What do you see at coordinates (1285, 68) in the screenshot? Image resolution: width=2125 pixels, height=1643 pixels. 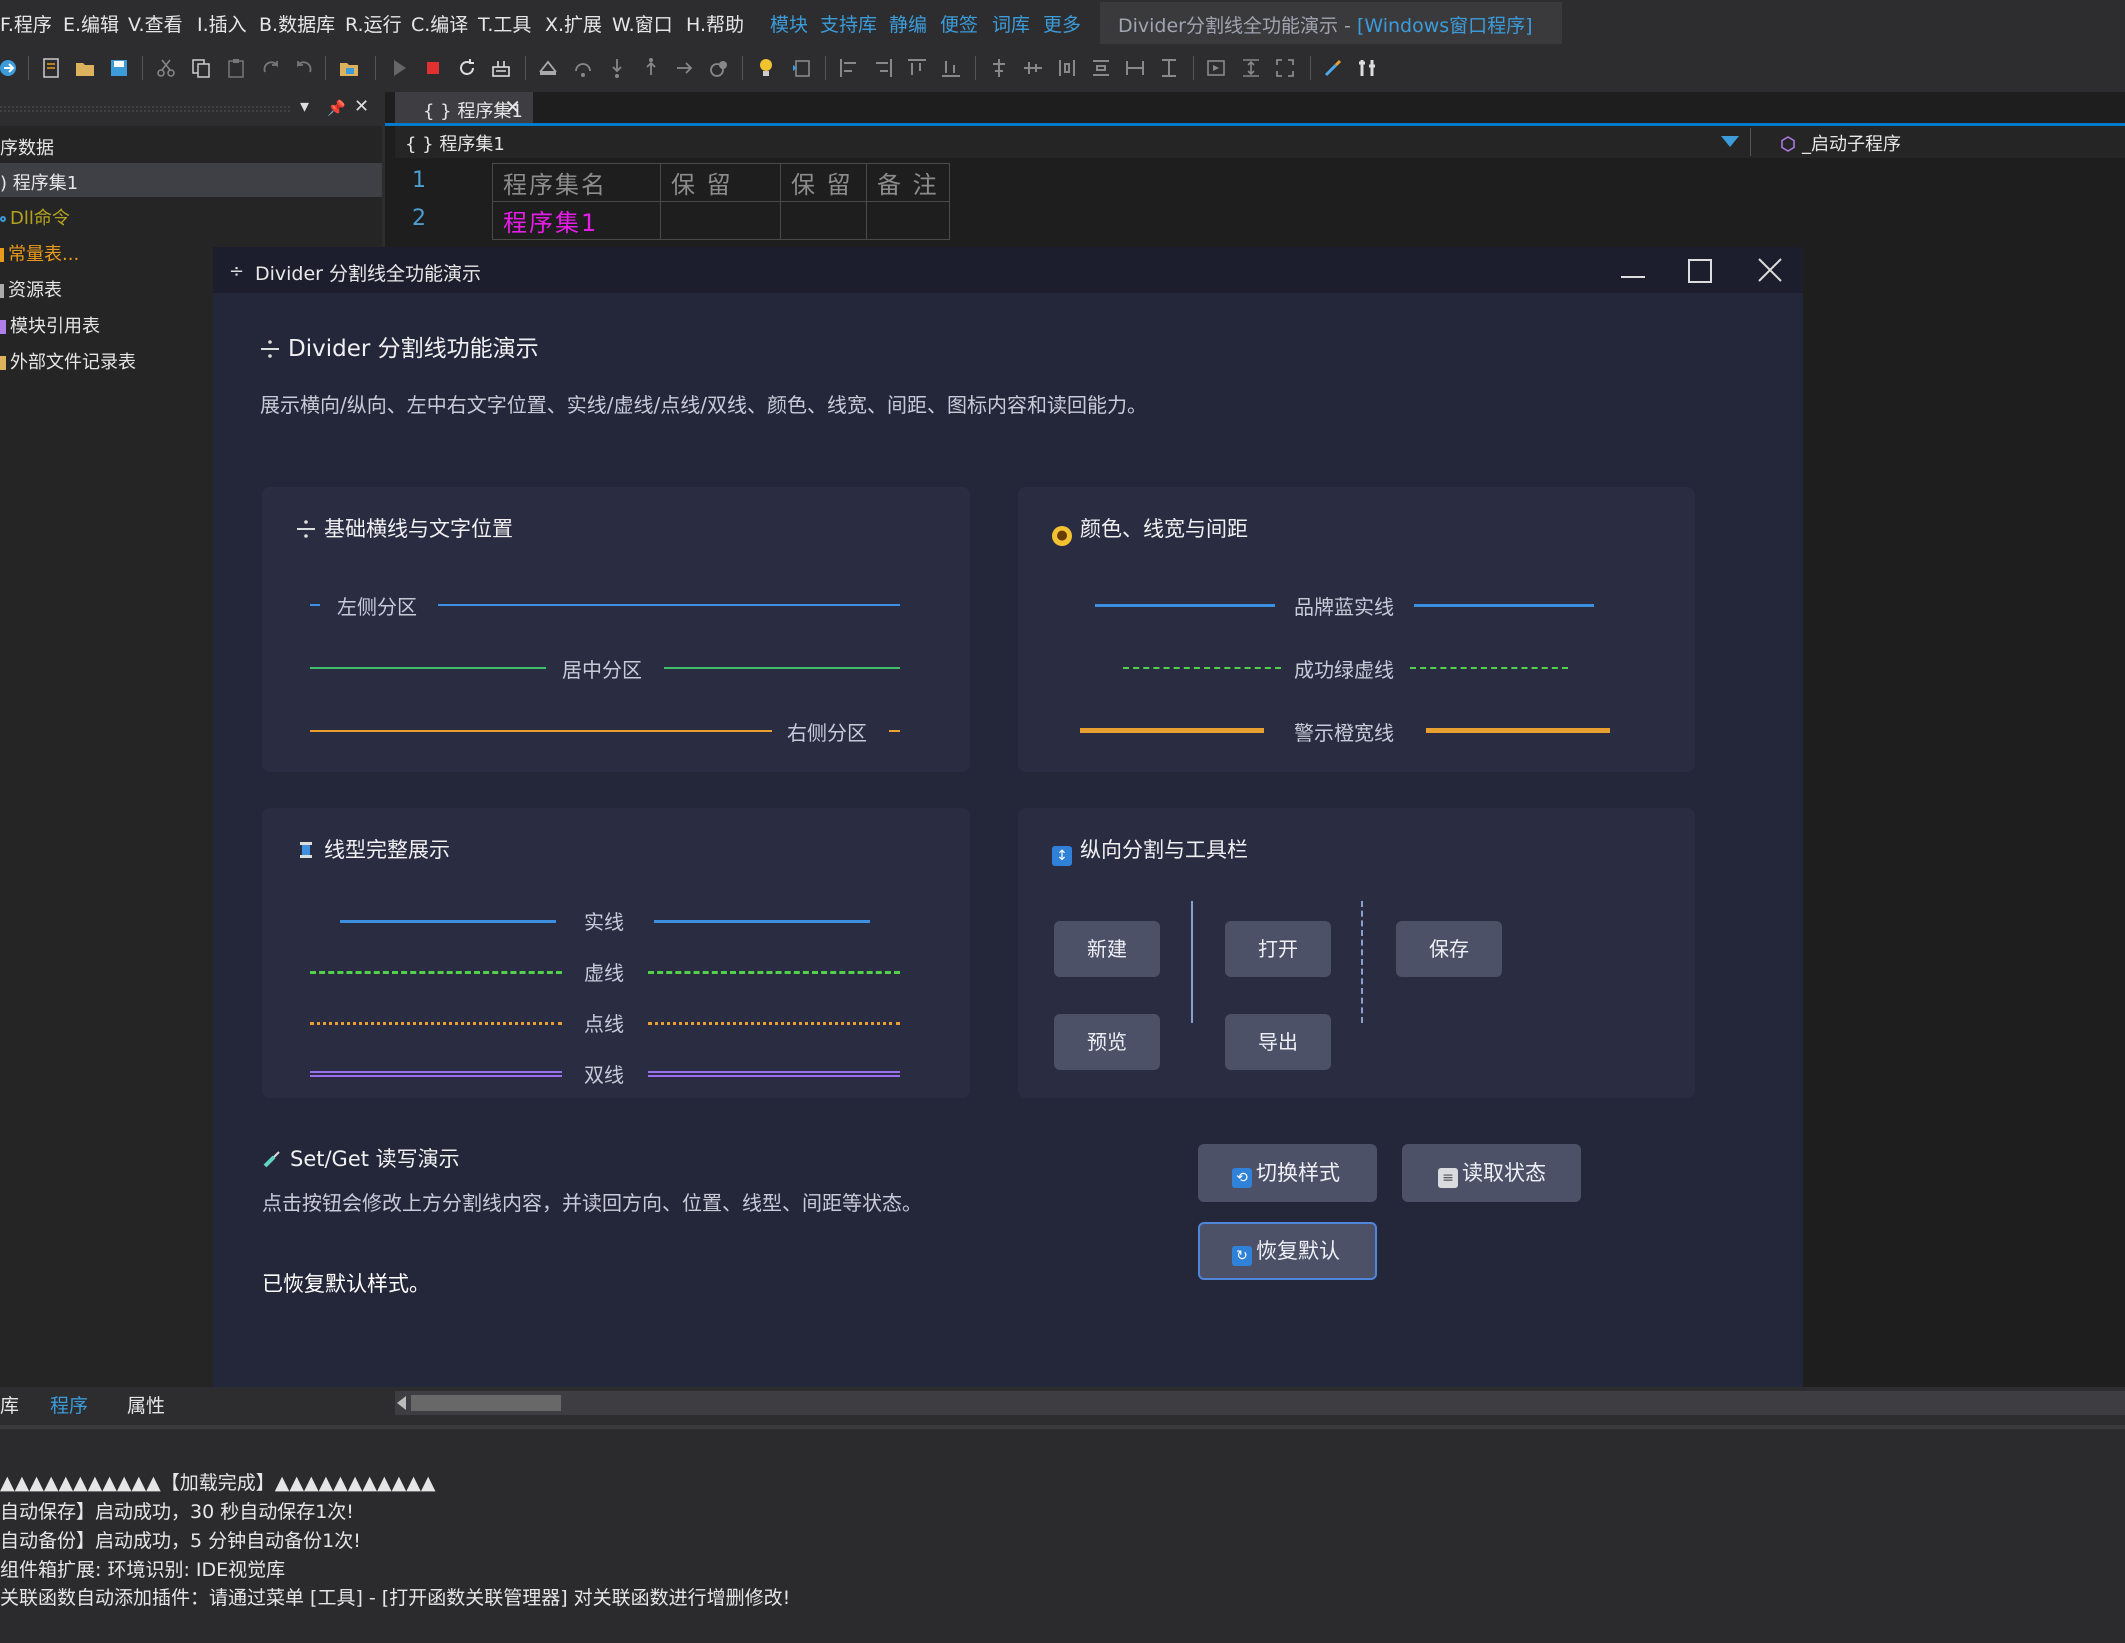 I see `fit-size-icon` at bounding box center [1285, 68].